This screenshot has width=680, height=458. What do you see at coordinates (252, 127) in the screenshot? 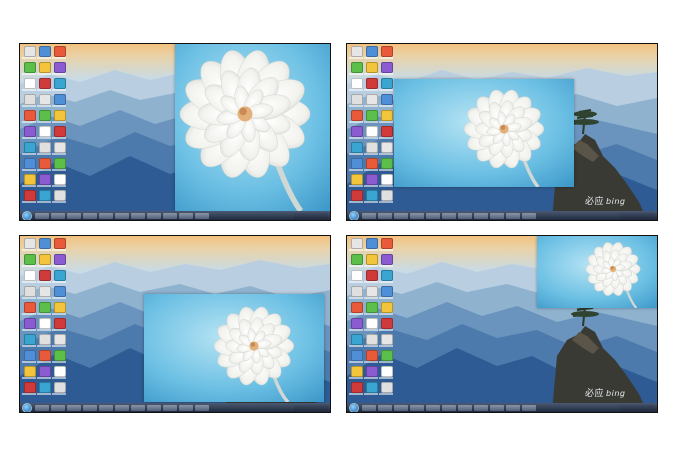
I see `photo-viewer-window` at bounding box center [252, 127].